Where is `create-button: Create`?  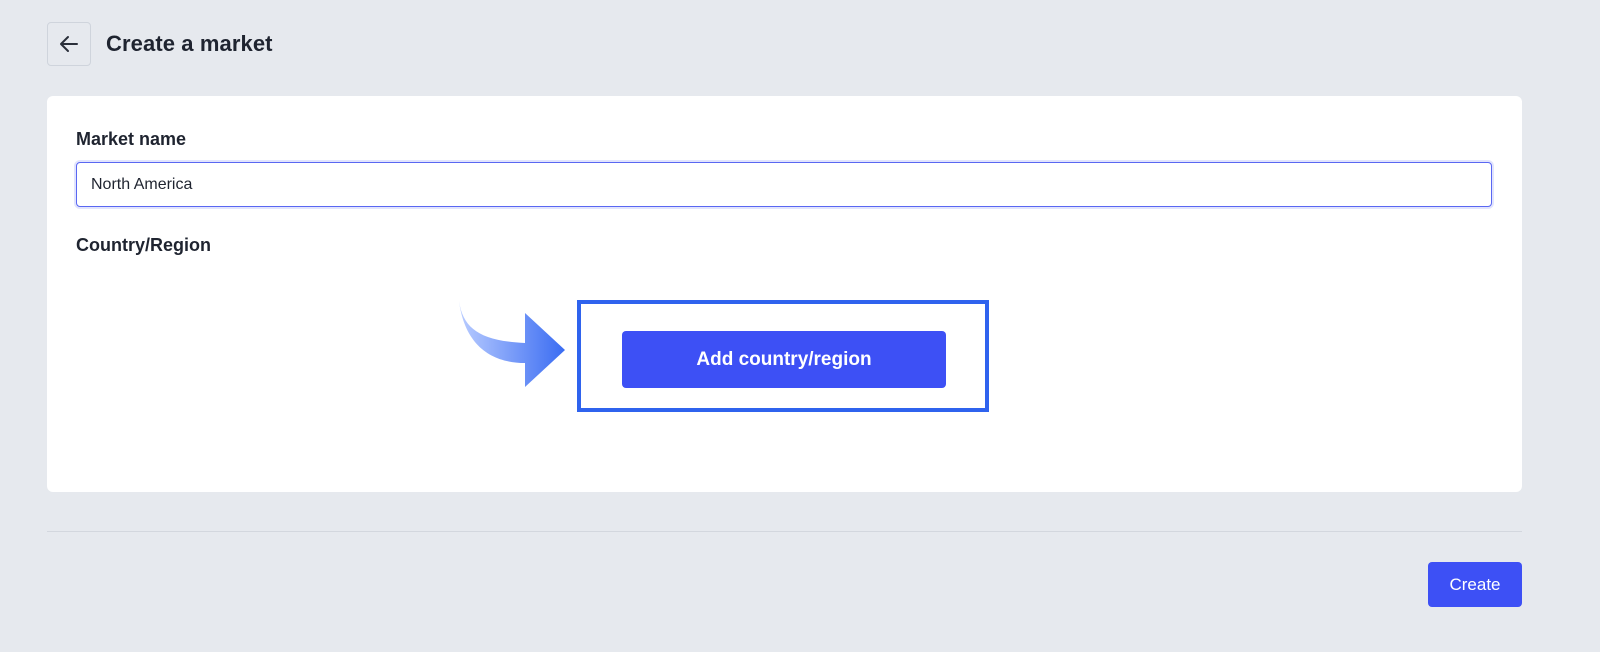 create-button: Create is located at coordinates (1475, 584).